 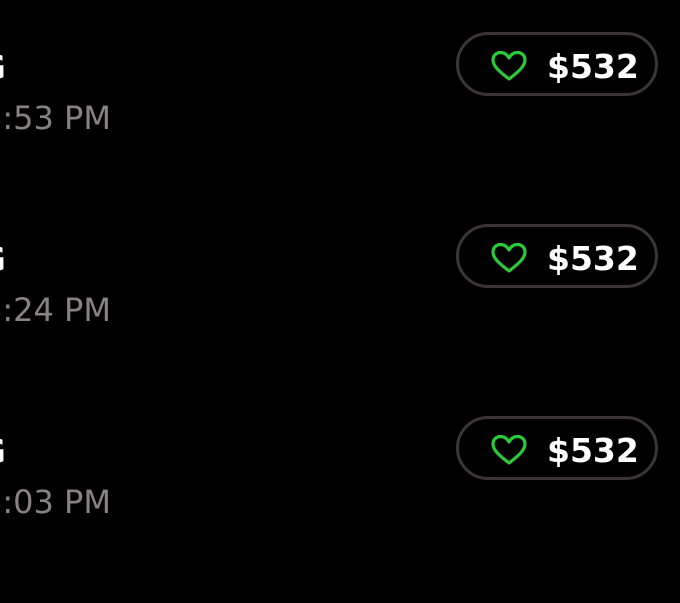 What do you see at coordinates (55, 502) in the screenshot?
I see `item-timestamp: 8:03 PM` at bounding box center [55, 502].